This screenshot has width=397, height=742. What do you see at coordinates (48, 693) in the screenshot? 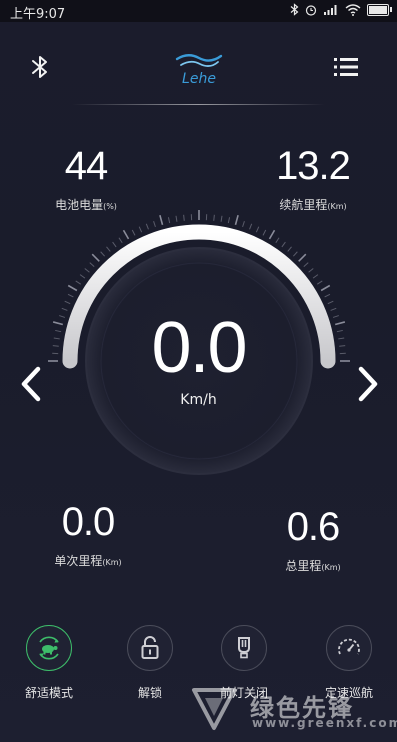
I see `mode-comfort-label: 舒适模式` at bounding box center [48, 693].